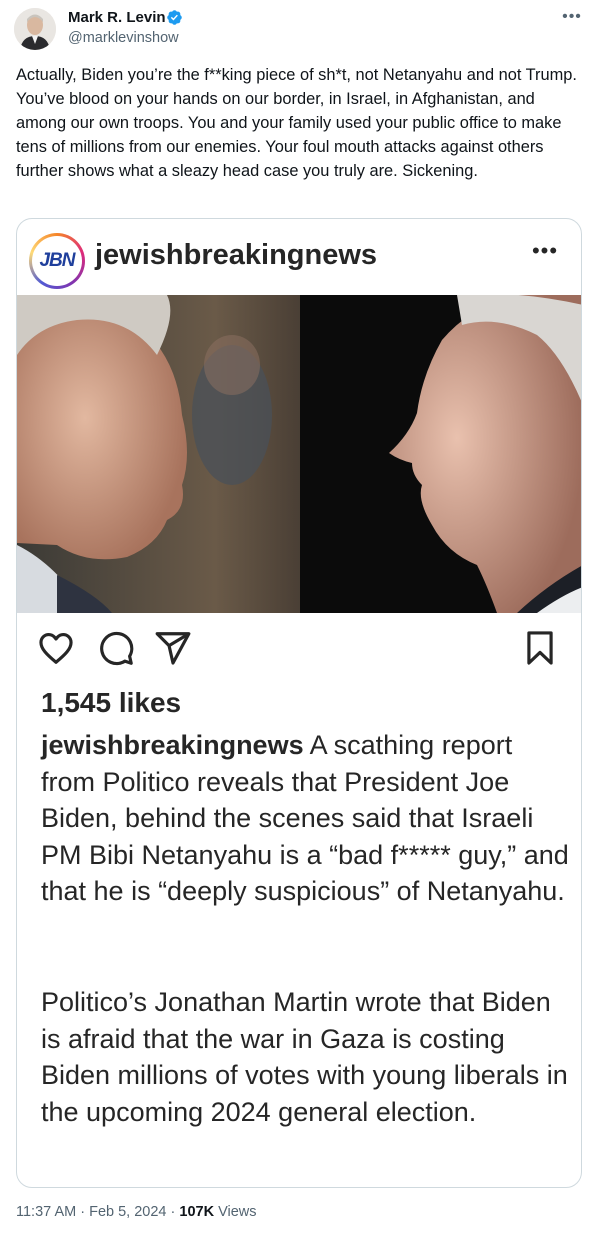 The height and width of the screenshot is (1243, 603). What do you see at coordinates (123, 38) in the screenshot?
I see `author-handle: @marklevinshow` at bounding box center [123, 38].